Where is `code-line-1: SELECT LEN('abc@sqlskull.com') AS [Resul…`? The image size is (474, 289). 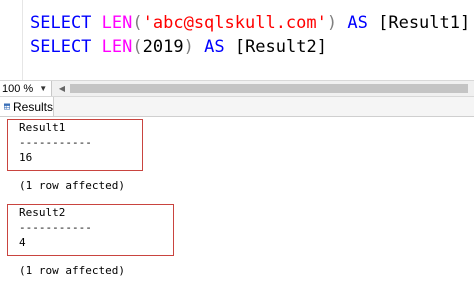
code-line-1: SELECT LEN('abc@sqlskull.com') AS [Resul… is located at coordinates (250, 23).